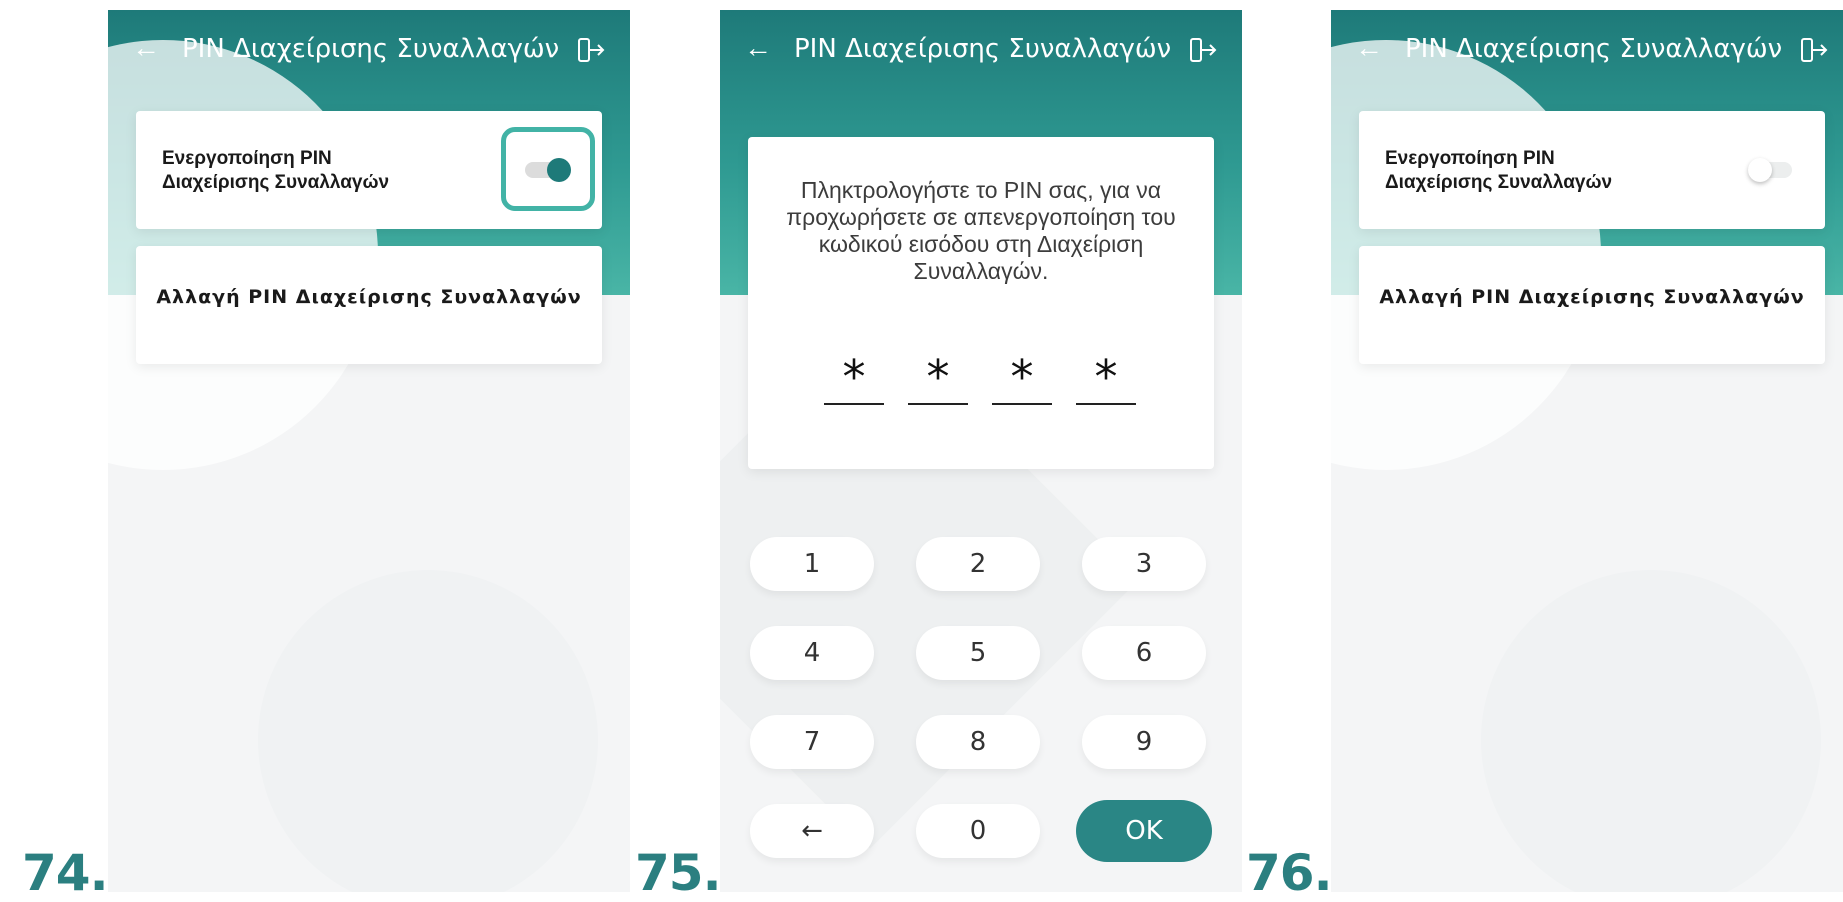 This screenshot has height=902, width=1843. I want to click on pin-input: * * * *, so click(984, 377).